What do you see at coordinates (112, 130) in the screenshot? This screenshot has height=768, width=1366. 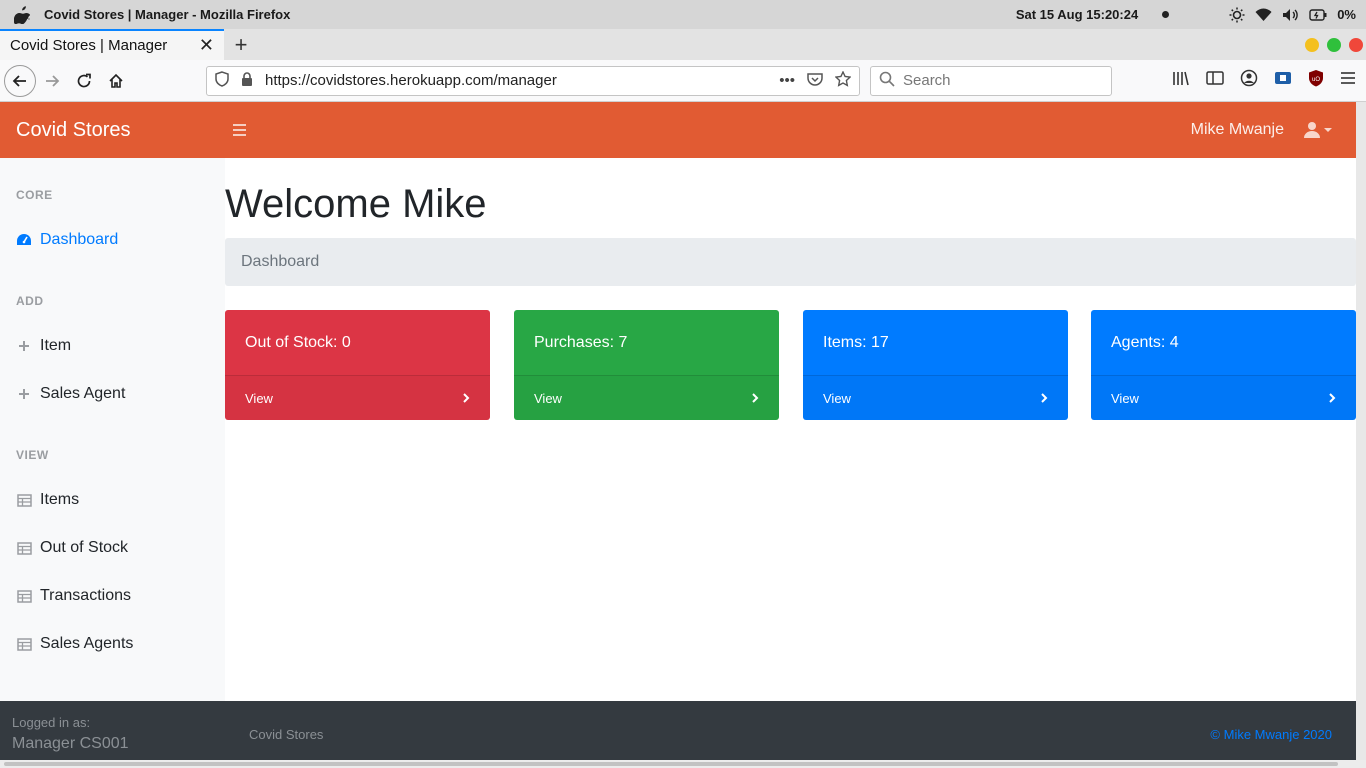 I see `brand-link: Covid Stores` at bounding box center [112, 130].